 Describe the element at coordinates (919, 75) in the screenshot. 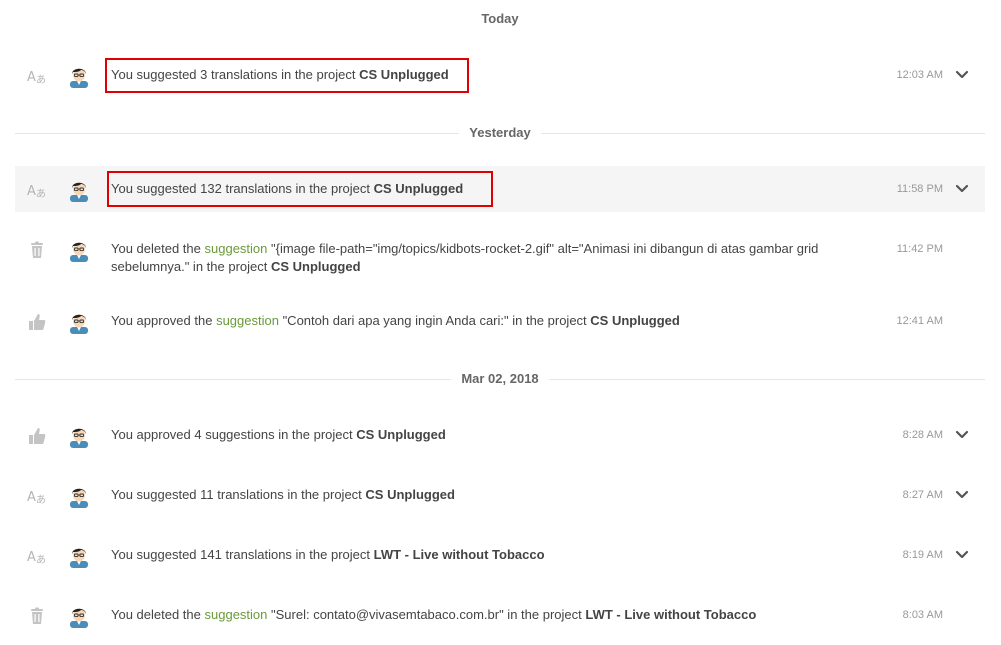

I see `activity-time: 12:03 AM` at that location.